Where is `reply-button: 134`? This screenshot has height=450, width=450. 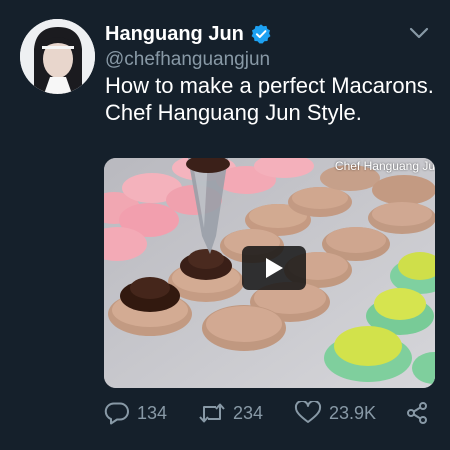 reply-button: 134 is located at coordinates (135, 413).